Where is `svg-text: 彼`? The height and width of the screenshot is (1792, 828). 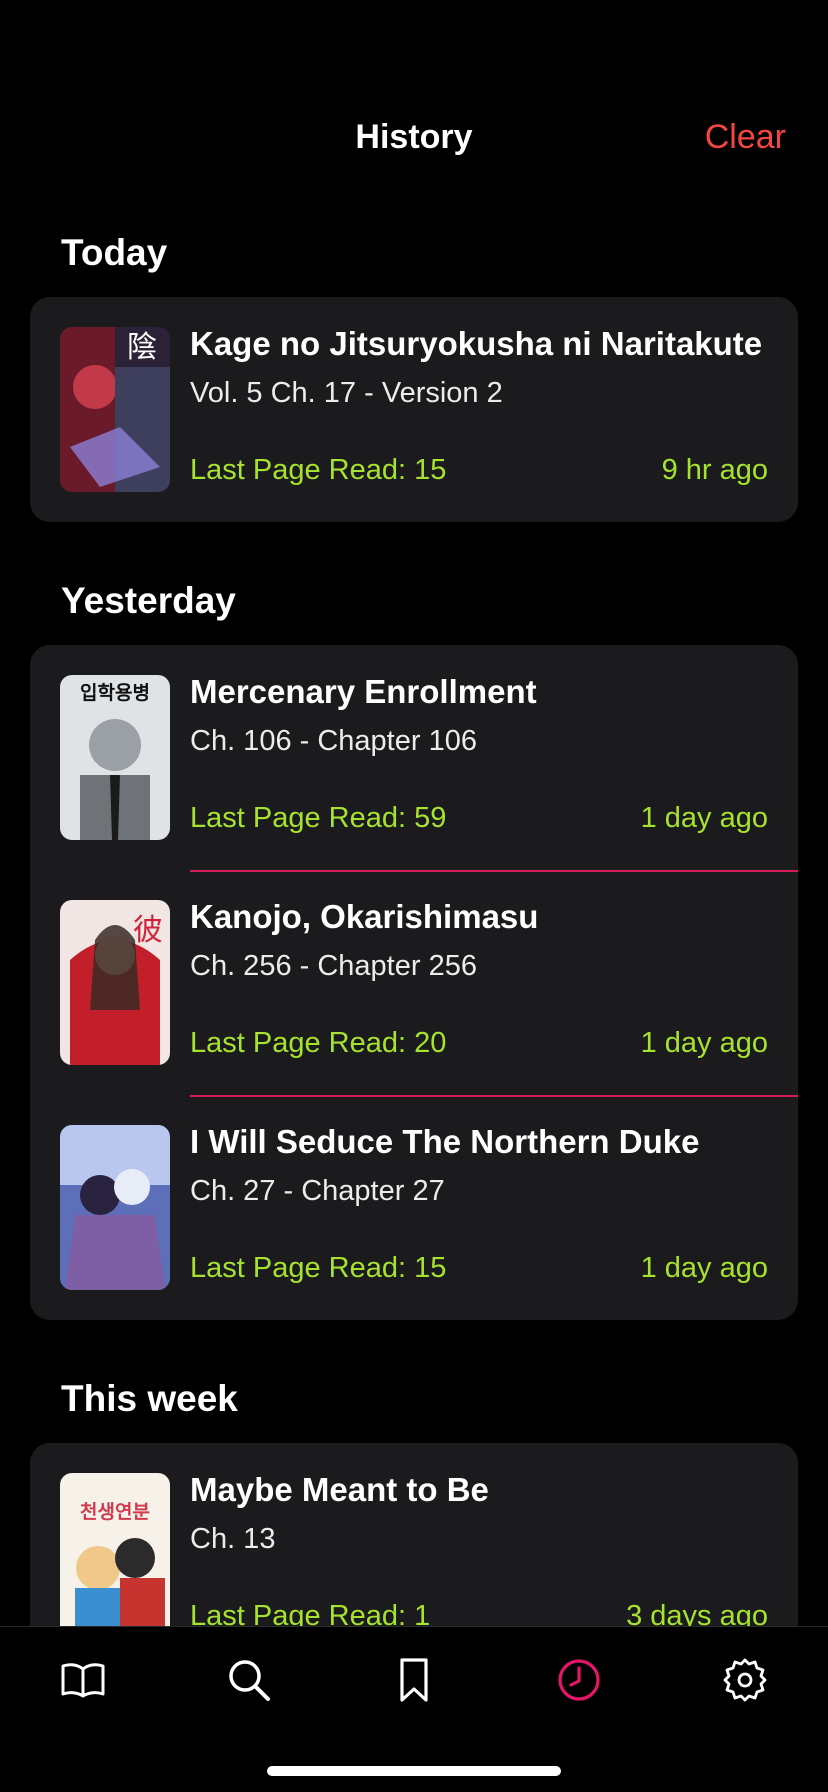 svg-text: 彼 is located at coordinates (148, 930).